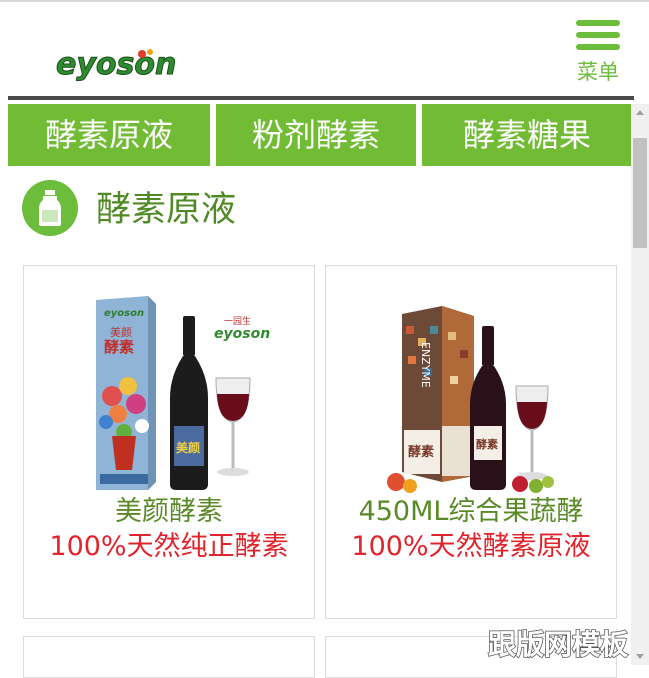  What do you see at coordinates (598, 72) in the screenshot?
I see `menu-label: 菜单` at bounding box center [598, 72].